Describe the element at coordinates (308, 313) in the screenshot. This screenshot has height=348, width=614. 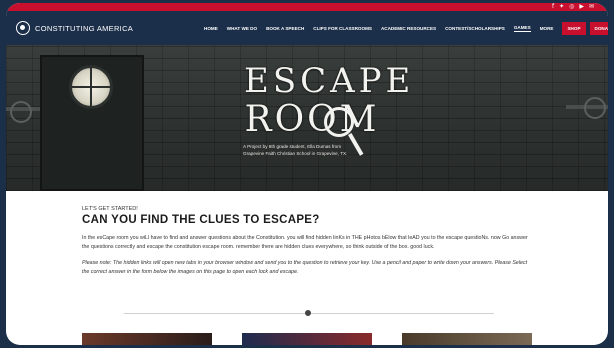
I see `divider-dot` at that location.